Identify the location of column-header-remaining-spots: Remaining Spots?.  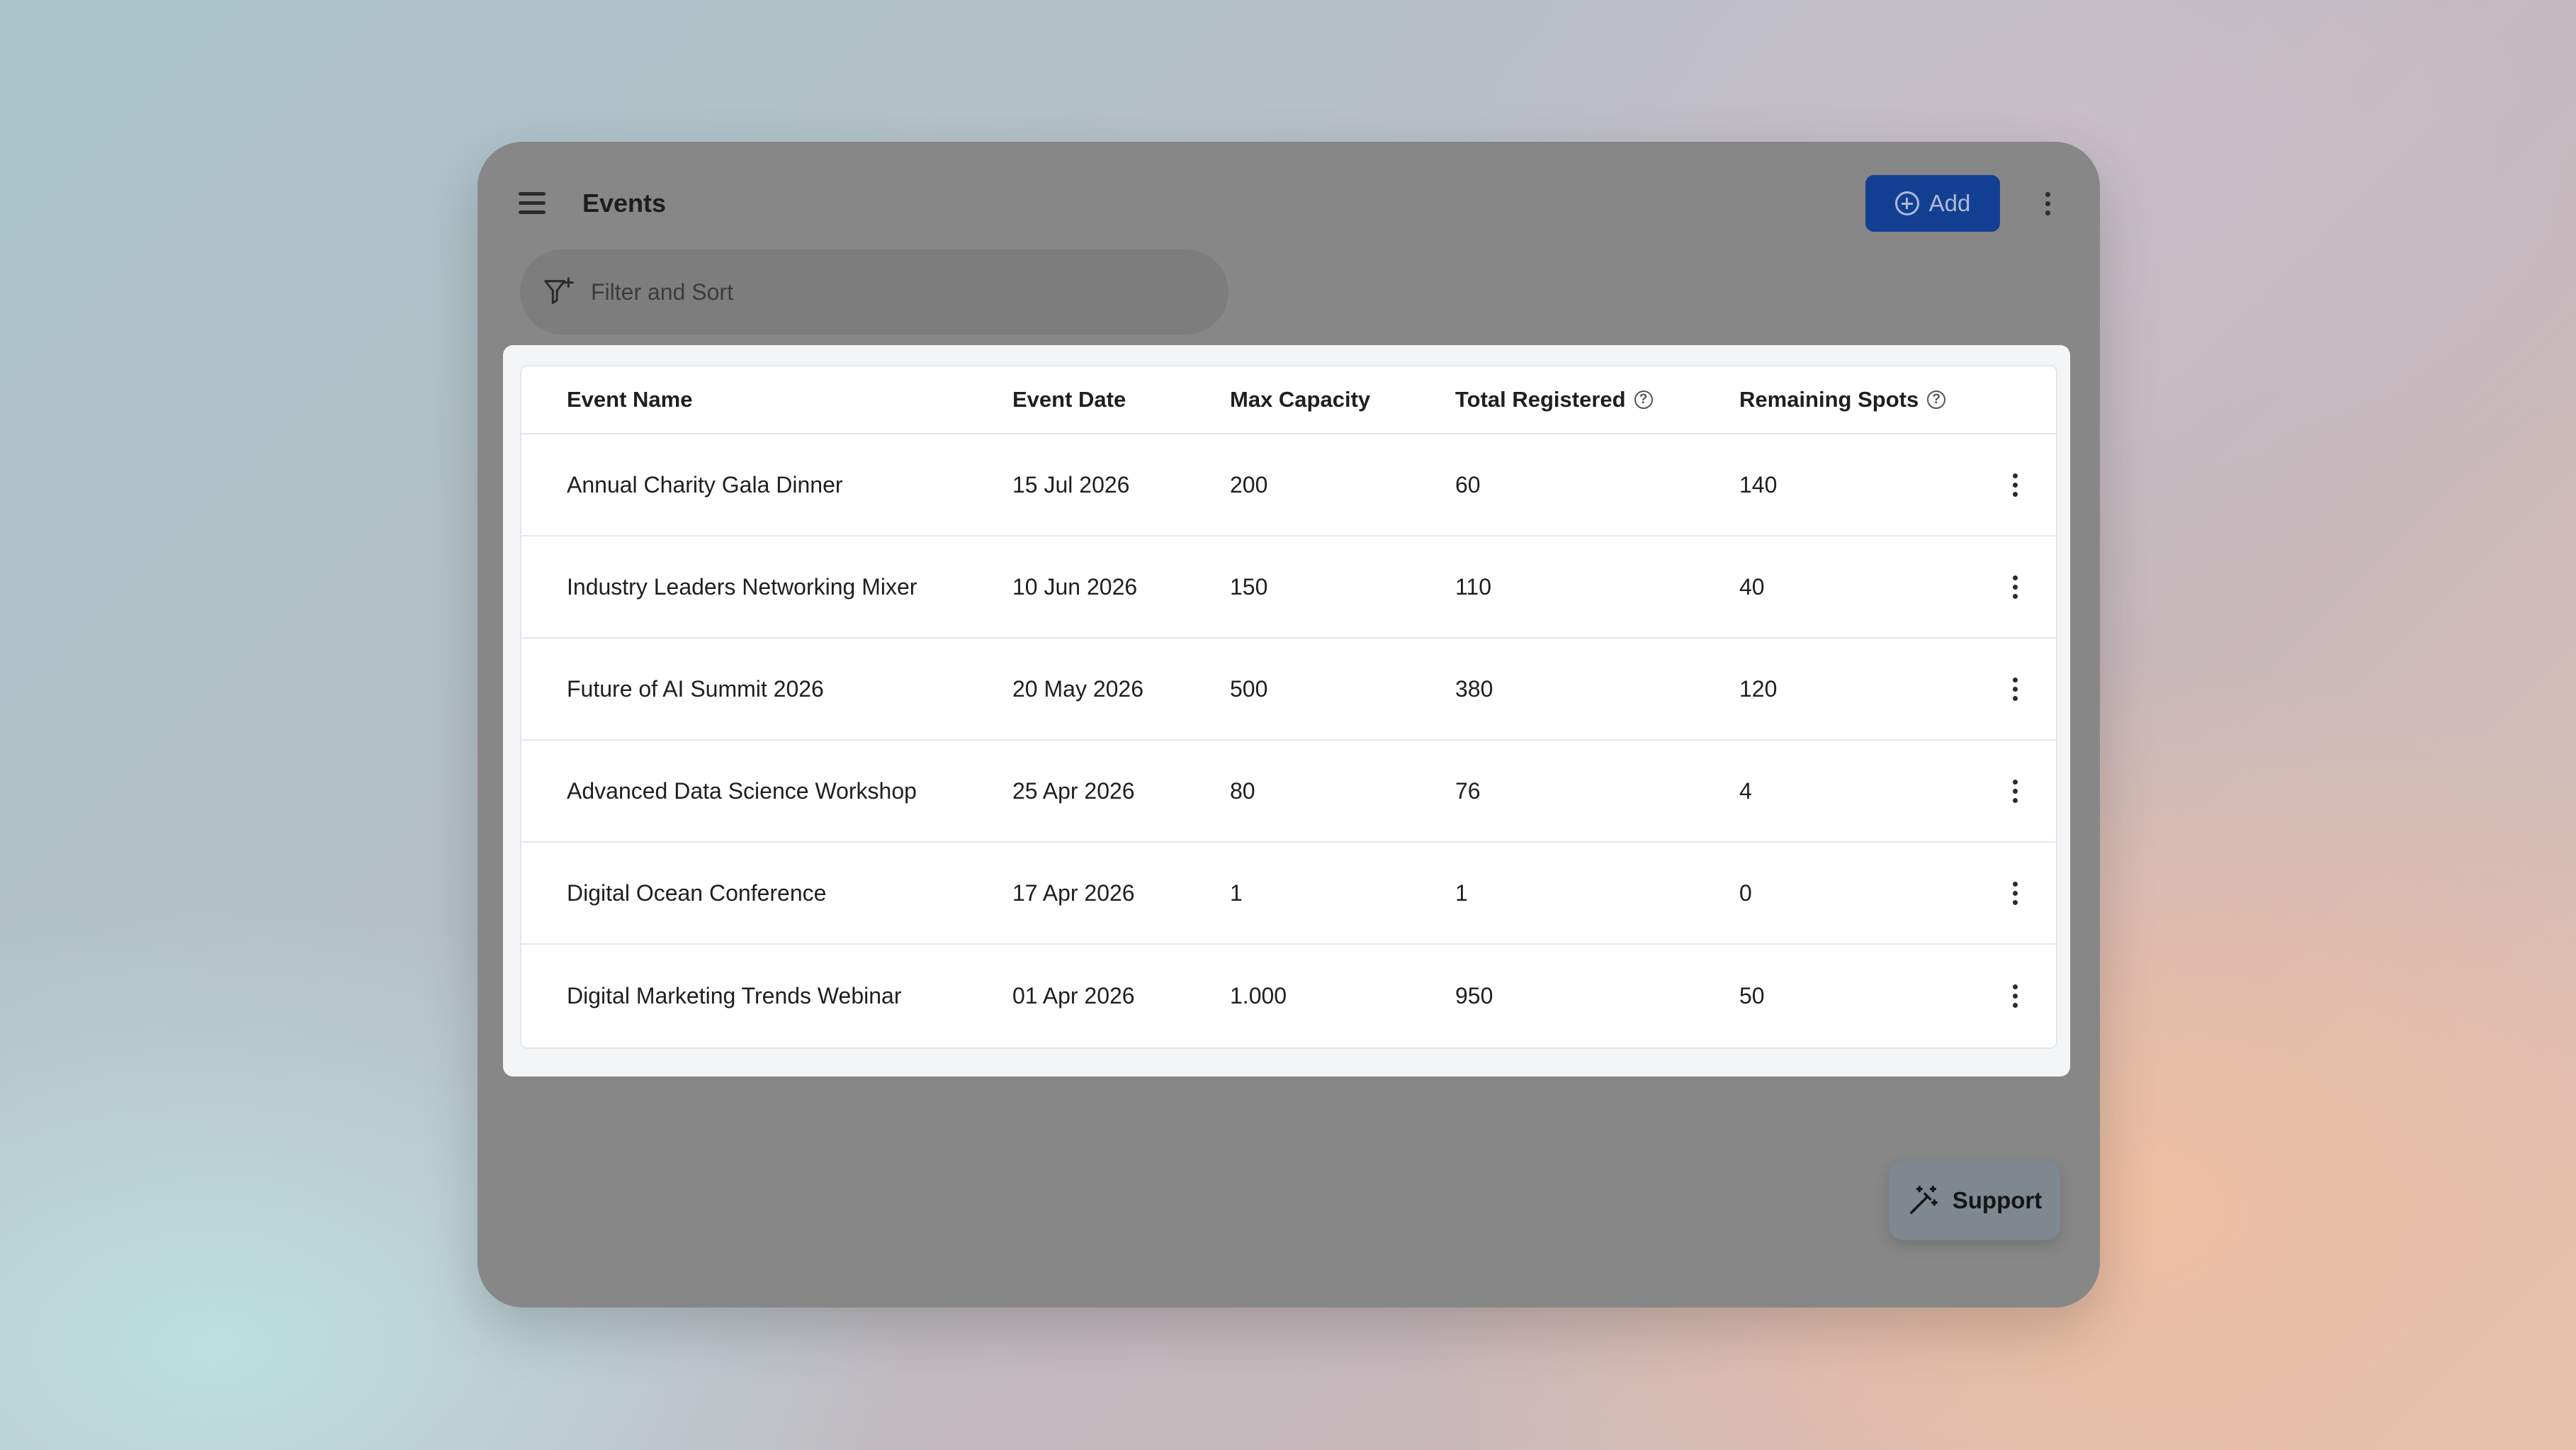
(1842, 399).